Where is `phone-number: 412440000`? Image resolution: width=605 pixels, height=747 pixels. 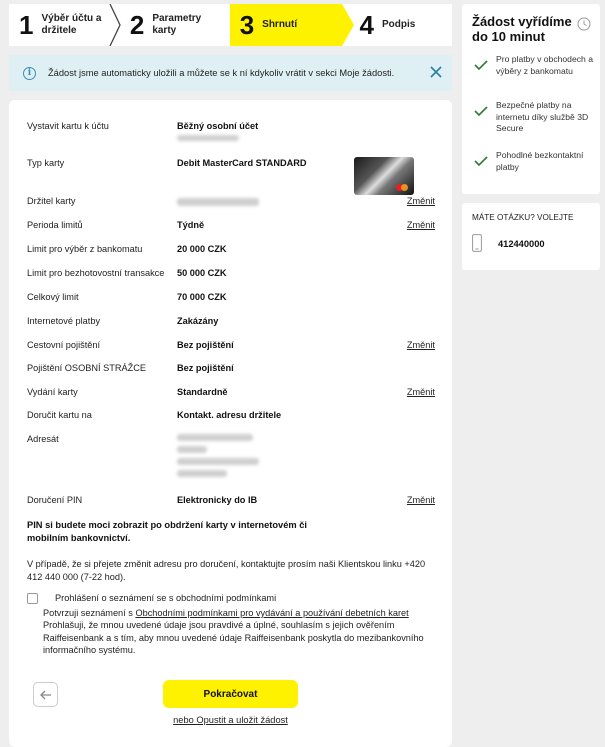
phone-number: 412440000 is located at coordinates (521, 244).